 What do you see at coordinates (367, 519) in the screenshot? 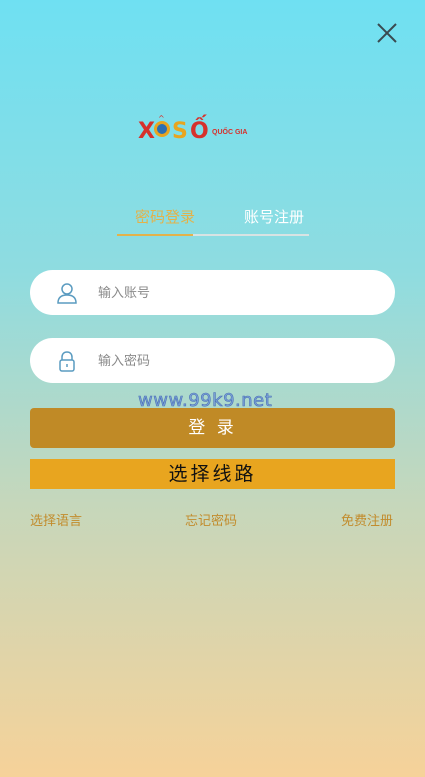
I see `free-register-link: 免费注册` at bounding box center [367, 519].